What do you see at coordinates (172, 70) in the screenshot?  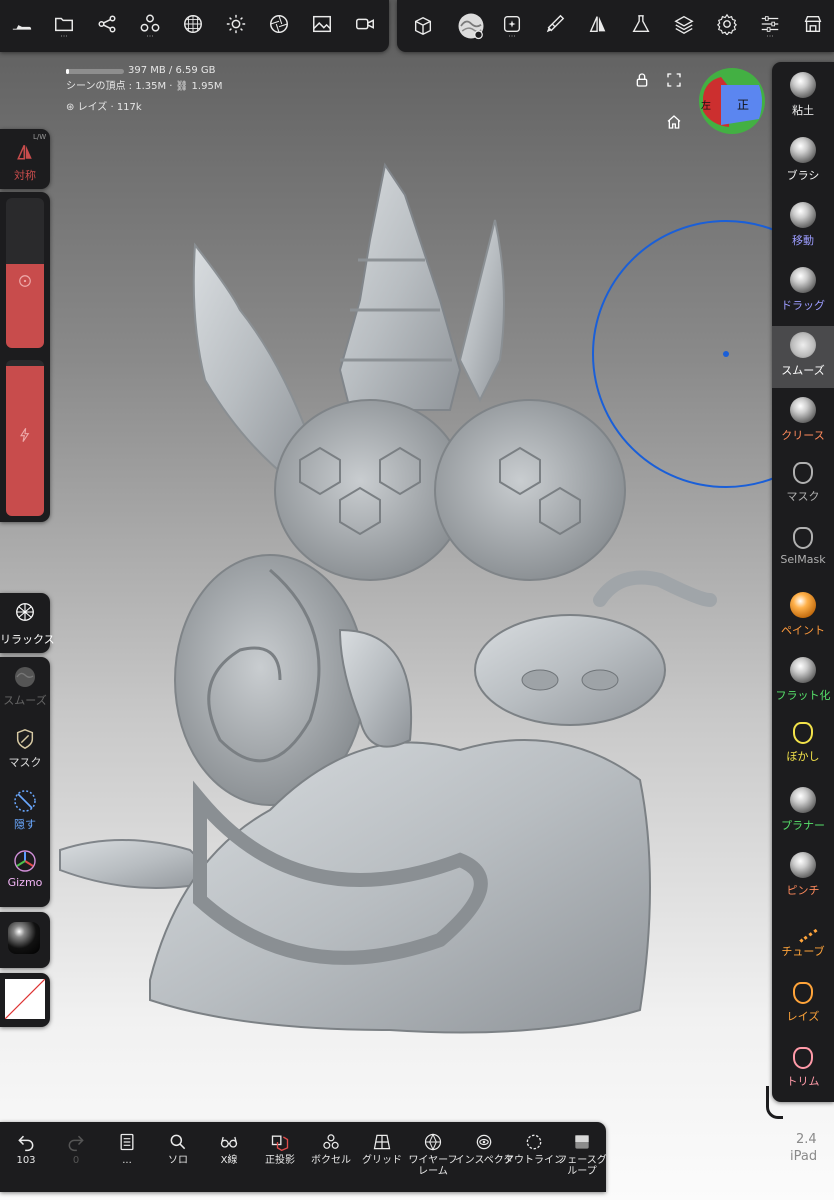 I see `memory-usage: 397 MB / 6.59 GB` at bounding box center [172, 70].